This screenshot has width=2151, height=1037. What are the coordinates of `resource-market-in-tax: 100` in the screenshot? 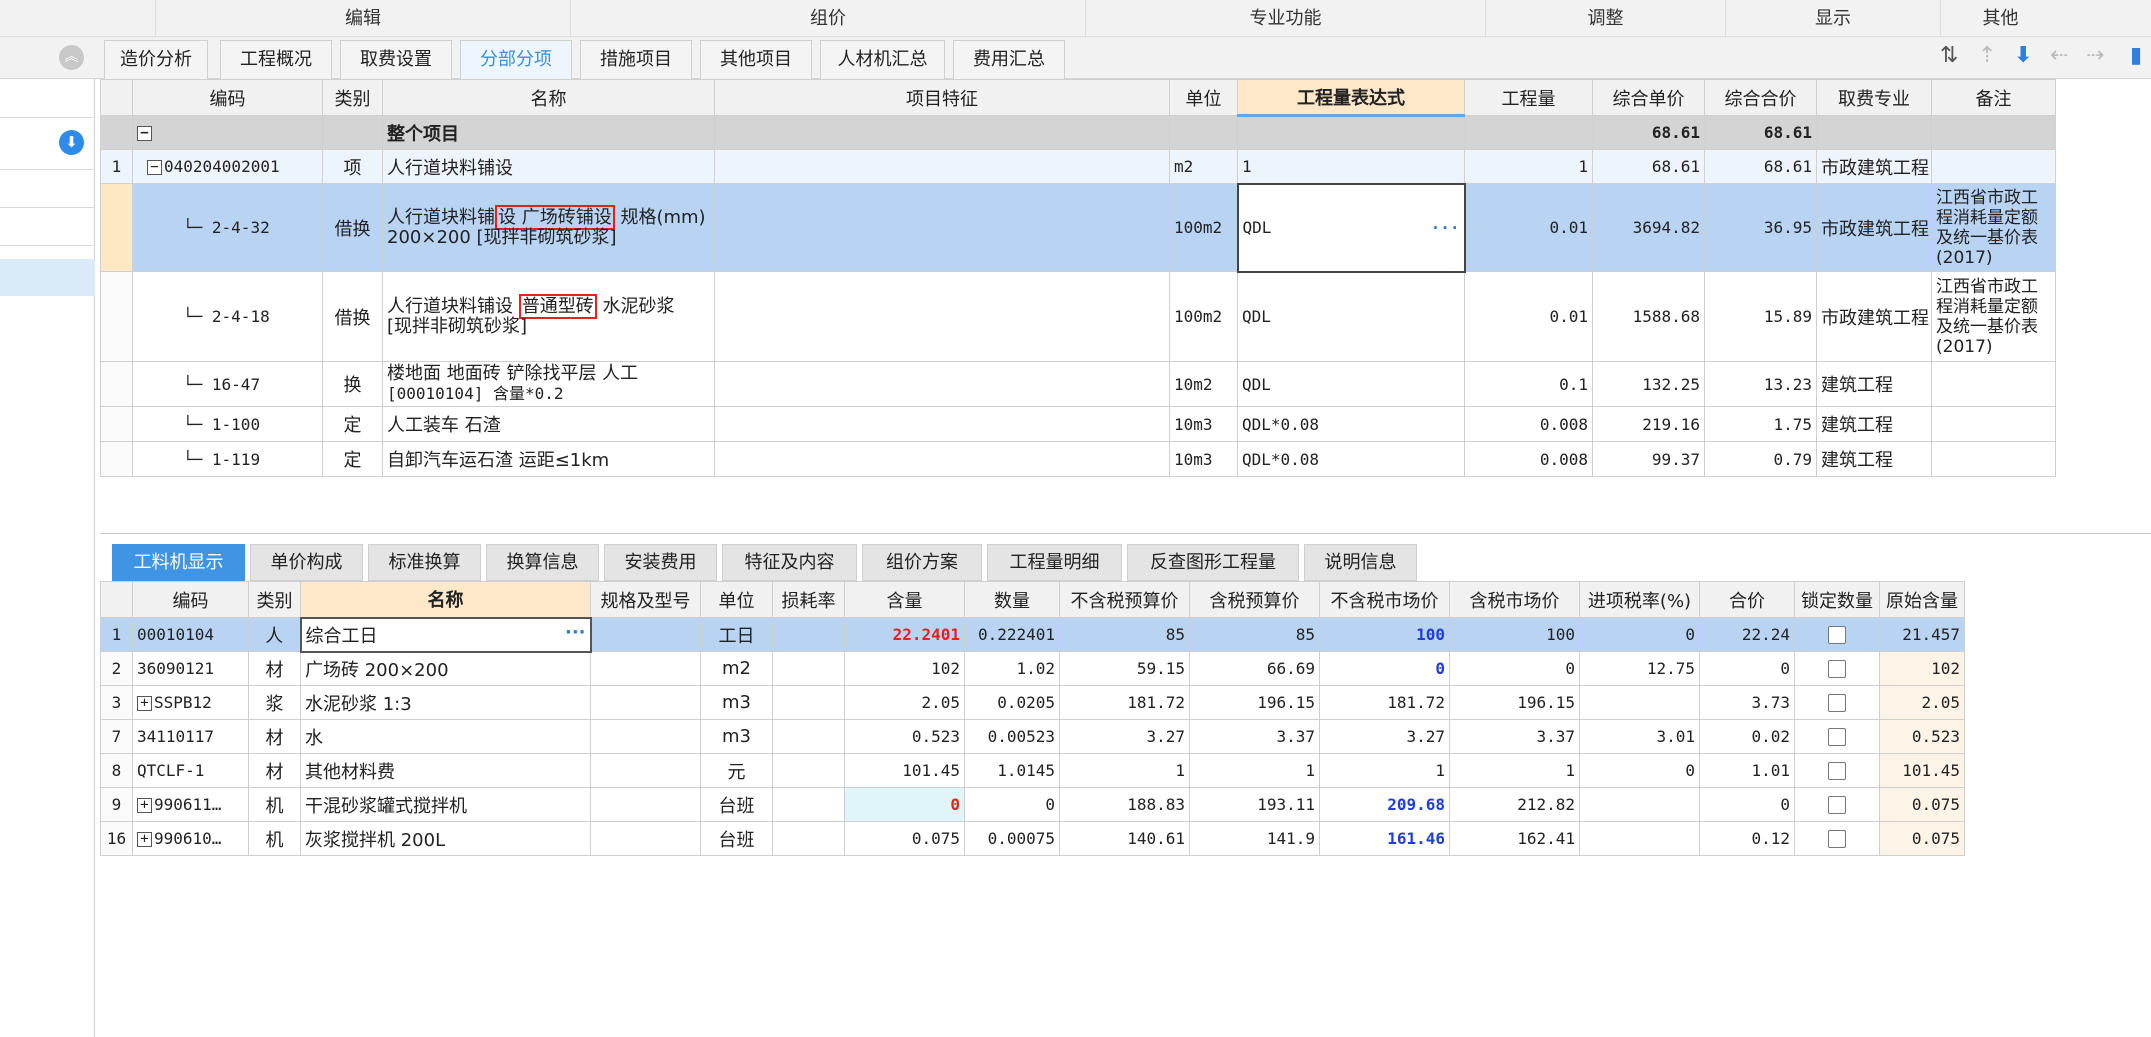 It's located at (1514, 634).